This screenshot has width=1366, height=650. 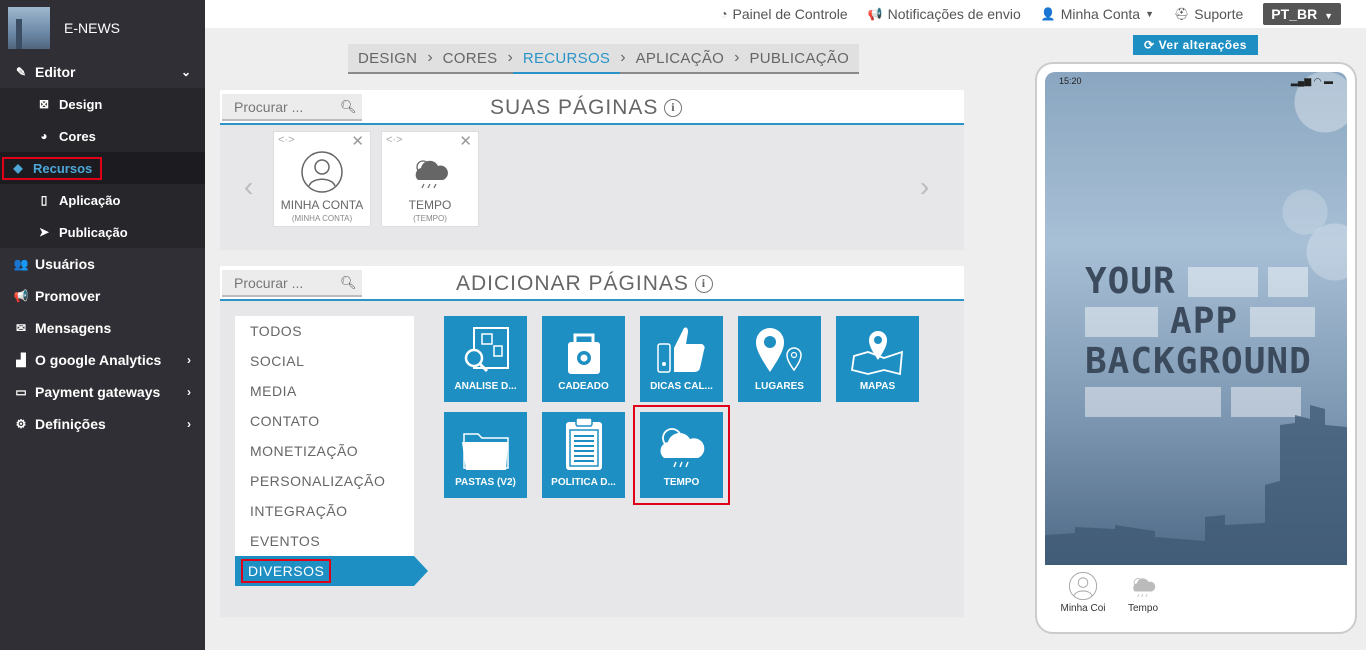 I want to click on sidebar-item-recursos: ◆ Recursos, so click(x=102, y=168).